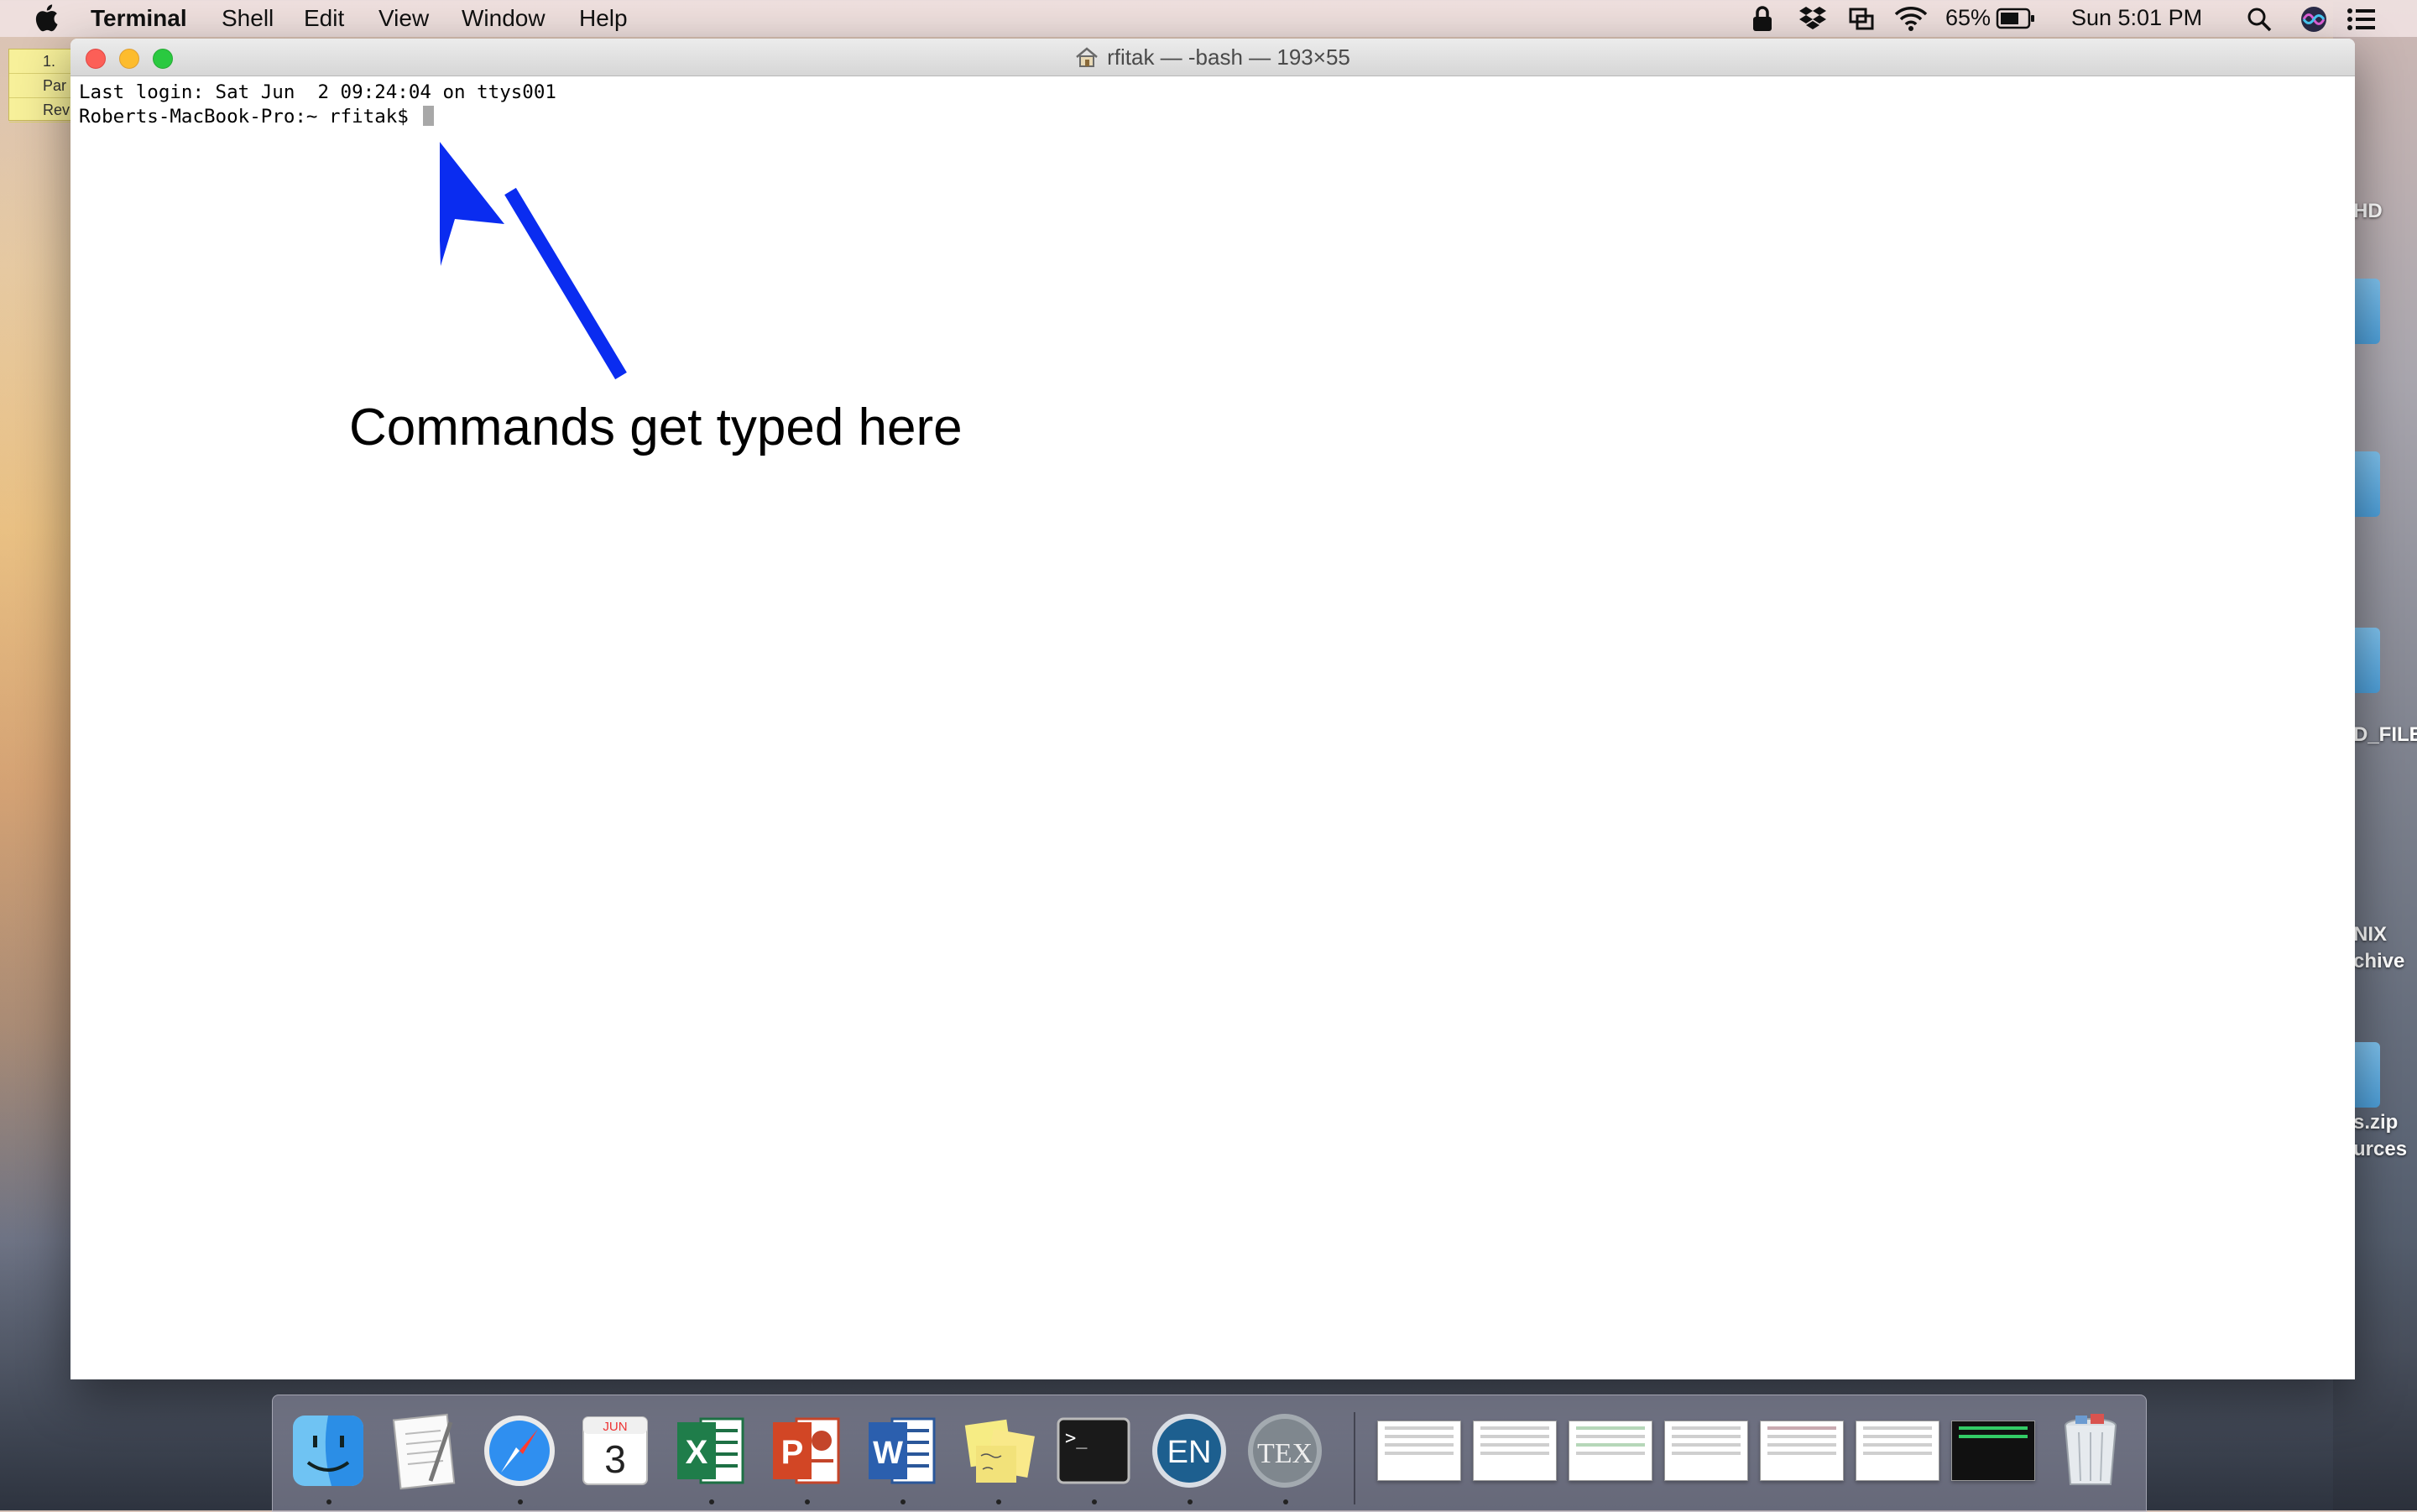  I want to click on desktop-icon-label: NIX, so click(2370, 934).